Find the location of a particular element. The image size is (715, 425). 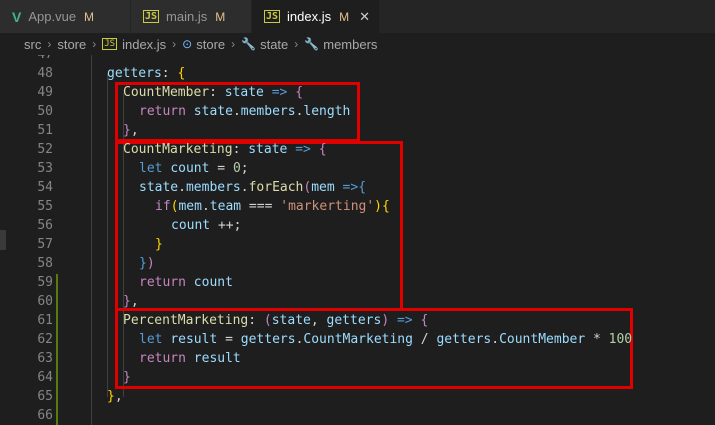

line-code: PercentMarketing: (state, getters) => { is located at coordinates (276, 320).